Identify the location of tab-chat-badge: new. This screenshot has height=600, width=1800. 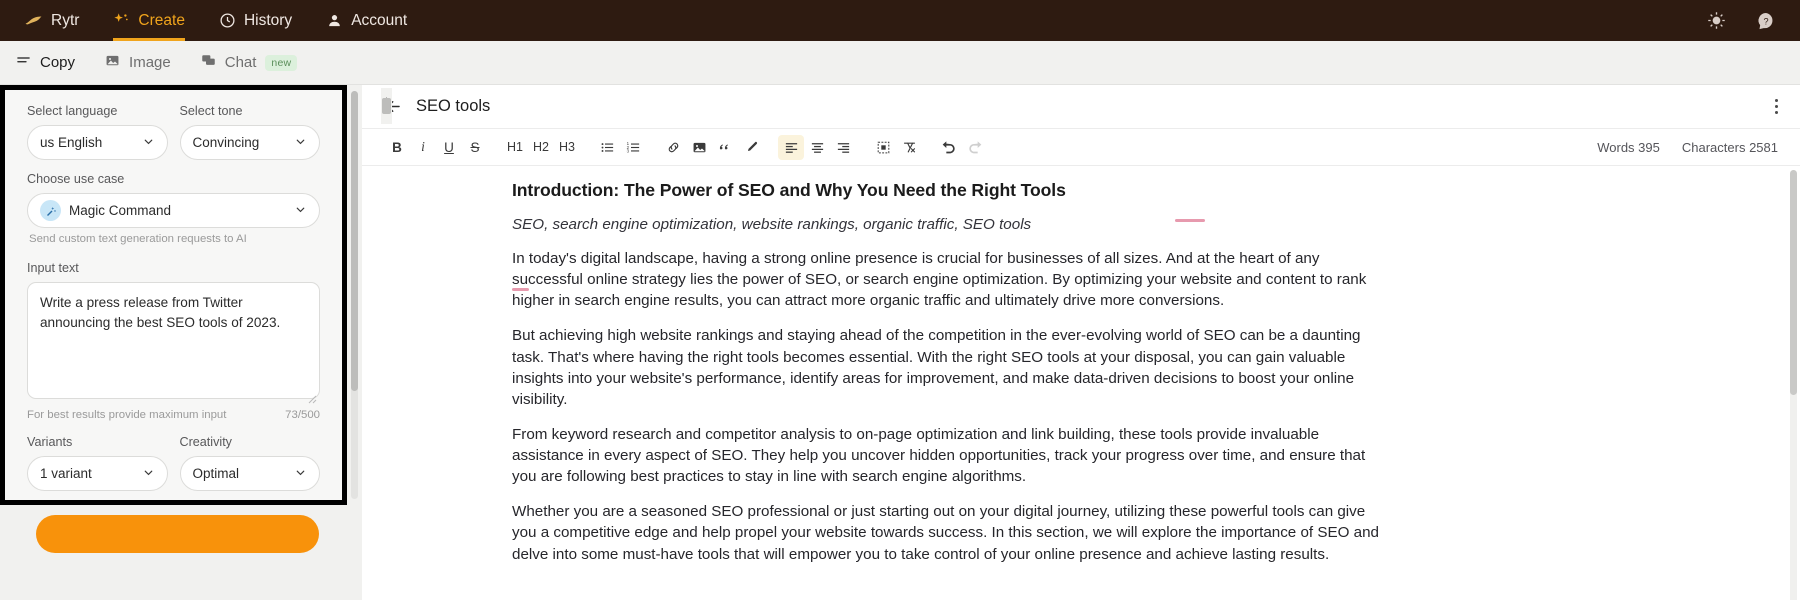
(281, 62).